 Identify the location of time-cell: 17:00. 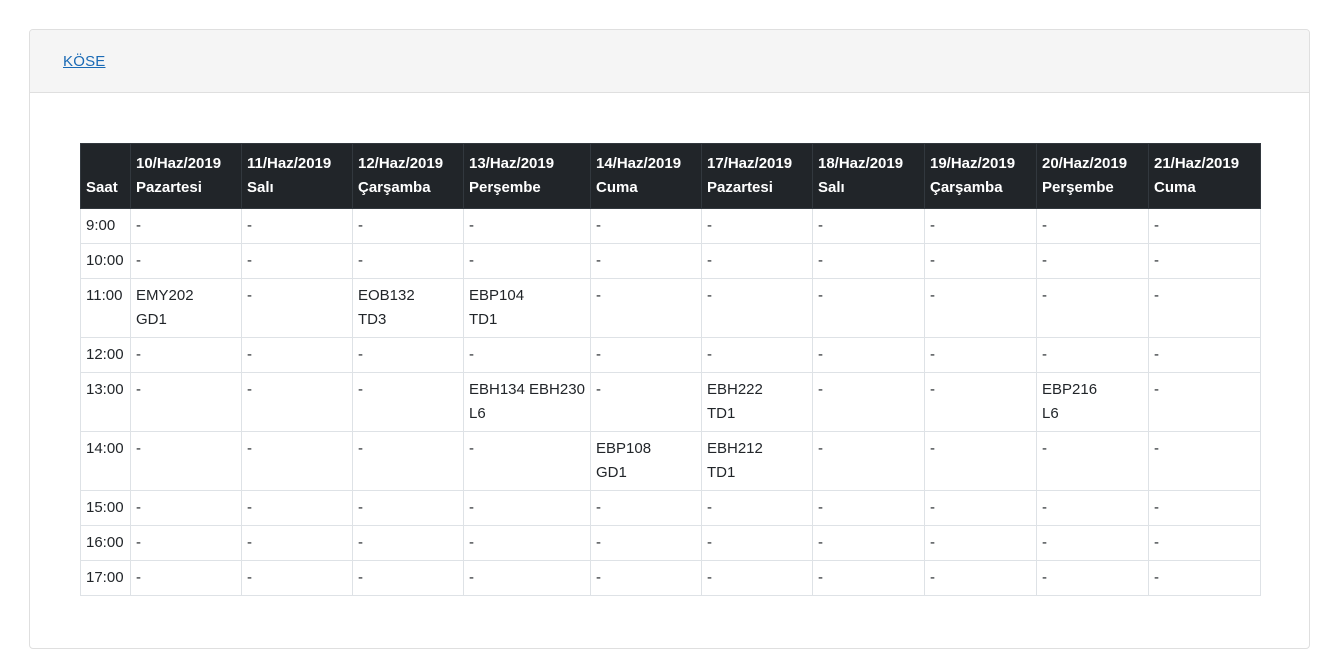
(105, 578).